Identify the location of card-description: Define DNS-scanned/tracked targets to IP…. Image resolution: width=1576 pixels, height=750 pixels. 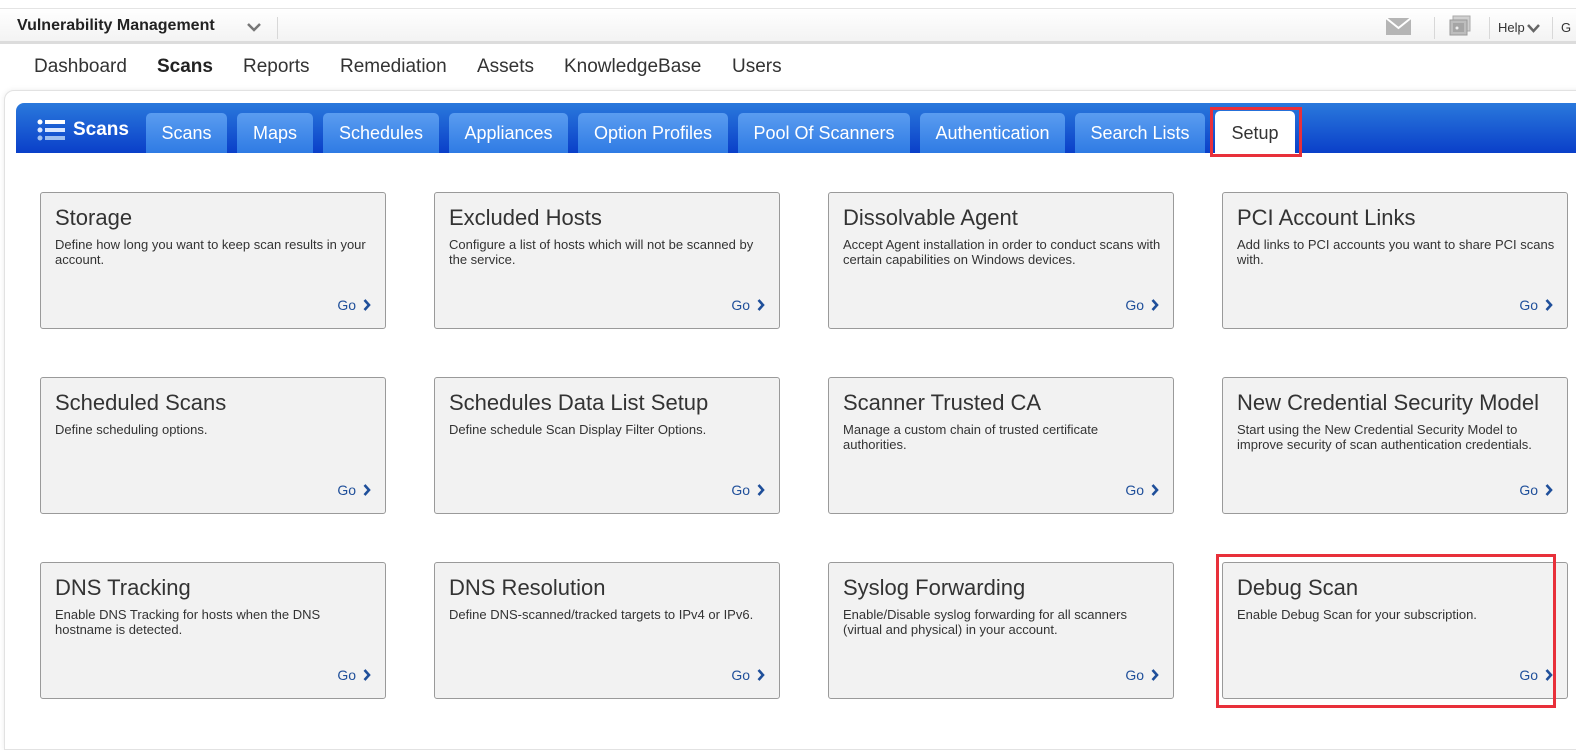
(601, 614).